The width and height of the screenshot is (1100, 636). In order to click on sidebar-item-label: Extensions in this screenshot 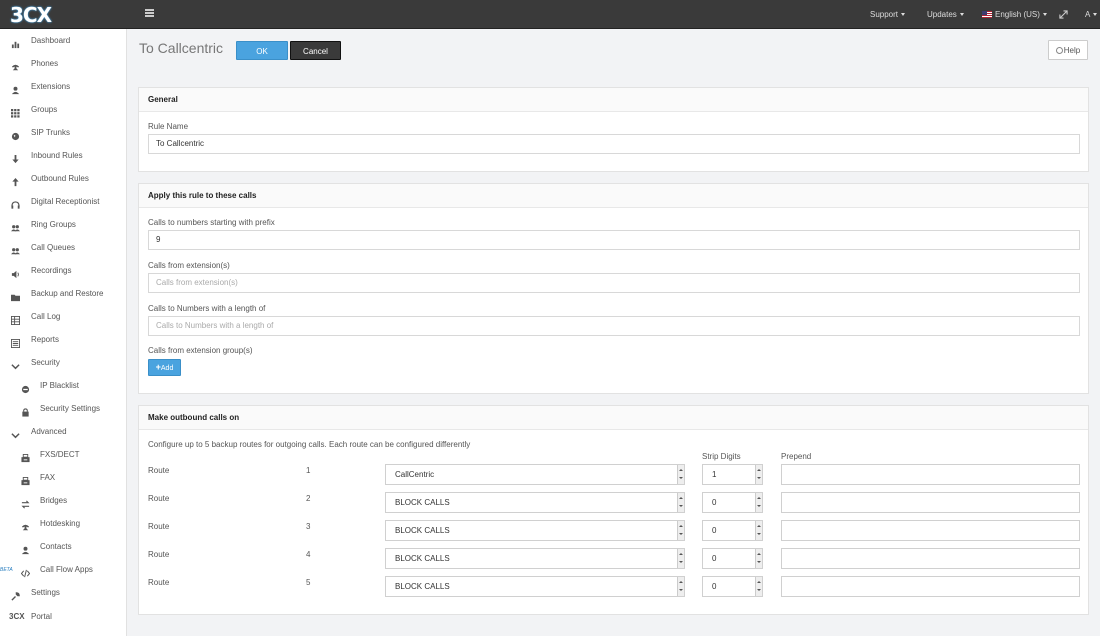, I will do `click(51, 86)`.